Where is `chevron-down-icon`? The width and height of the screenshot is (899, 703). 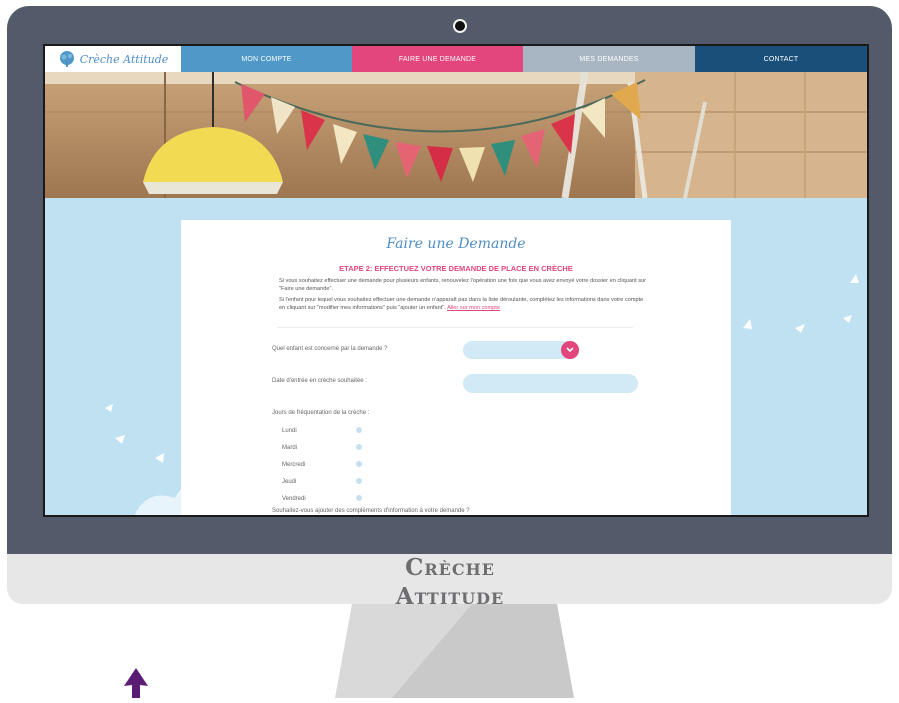
chevron-down-icon is located at coordinates (570, 350).